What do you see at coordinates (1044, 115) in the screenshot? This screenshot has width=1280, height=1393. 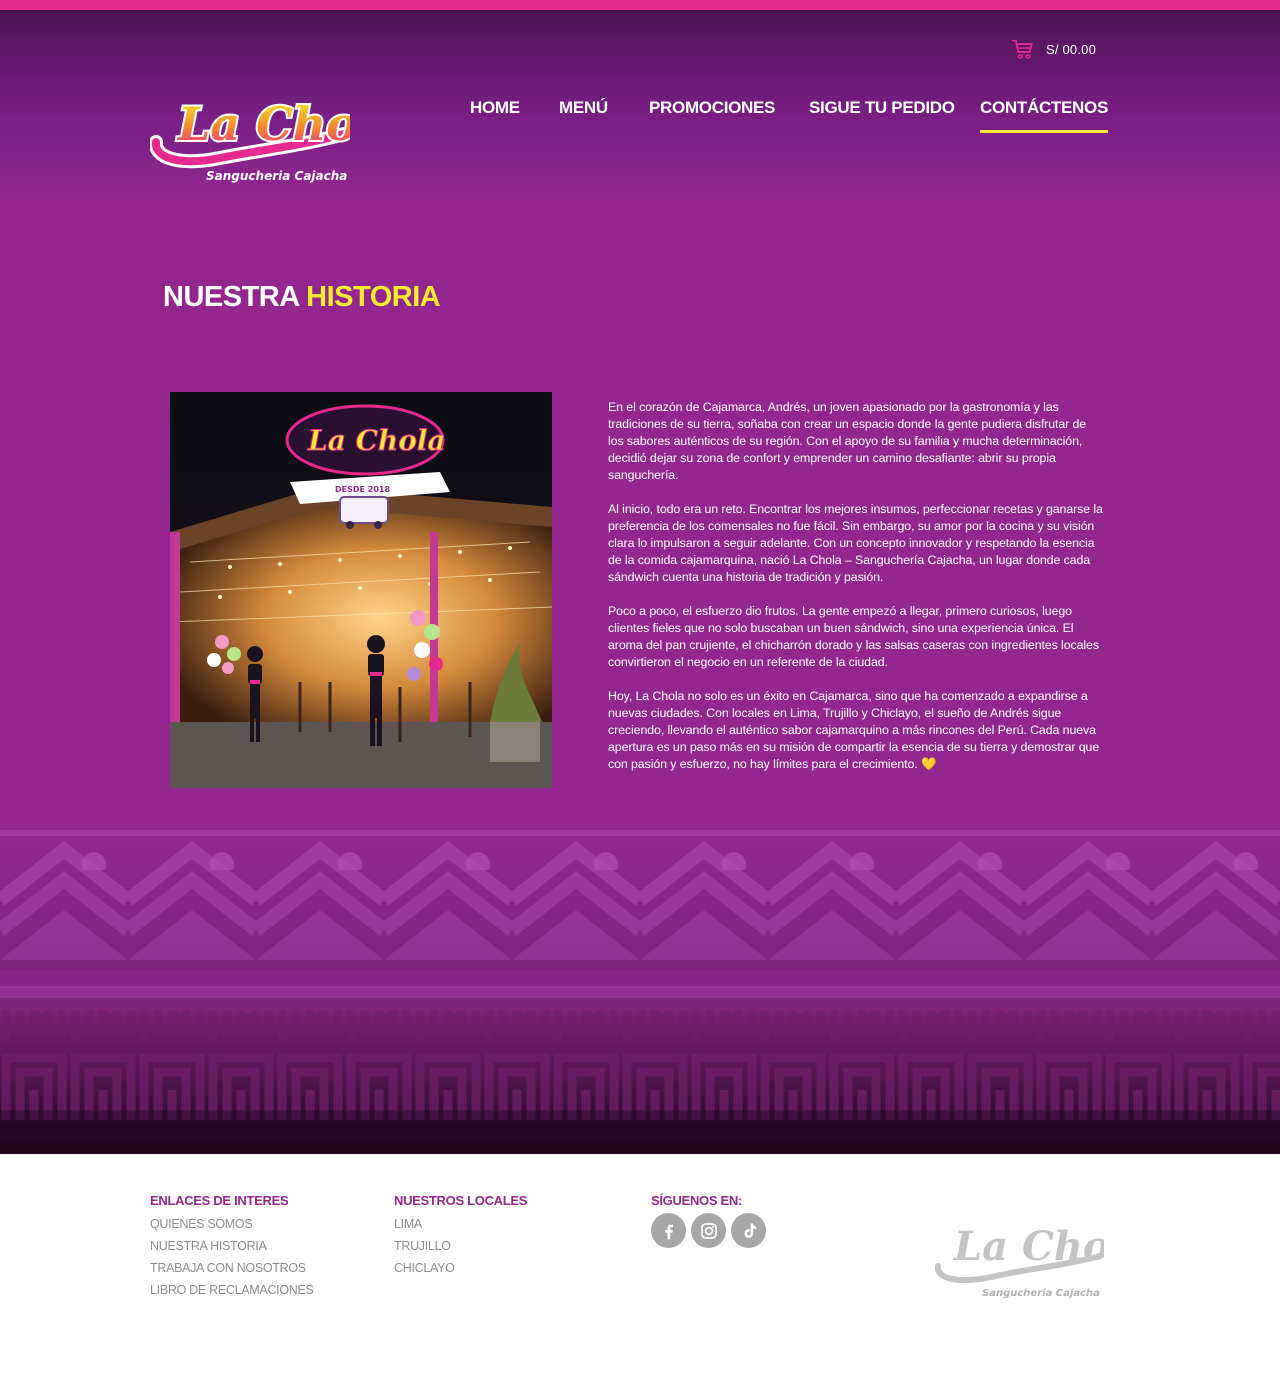 I see `nav-item-contactenos: CONTÁCTENOS` at bounding box center [1044, 115].